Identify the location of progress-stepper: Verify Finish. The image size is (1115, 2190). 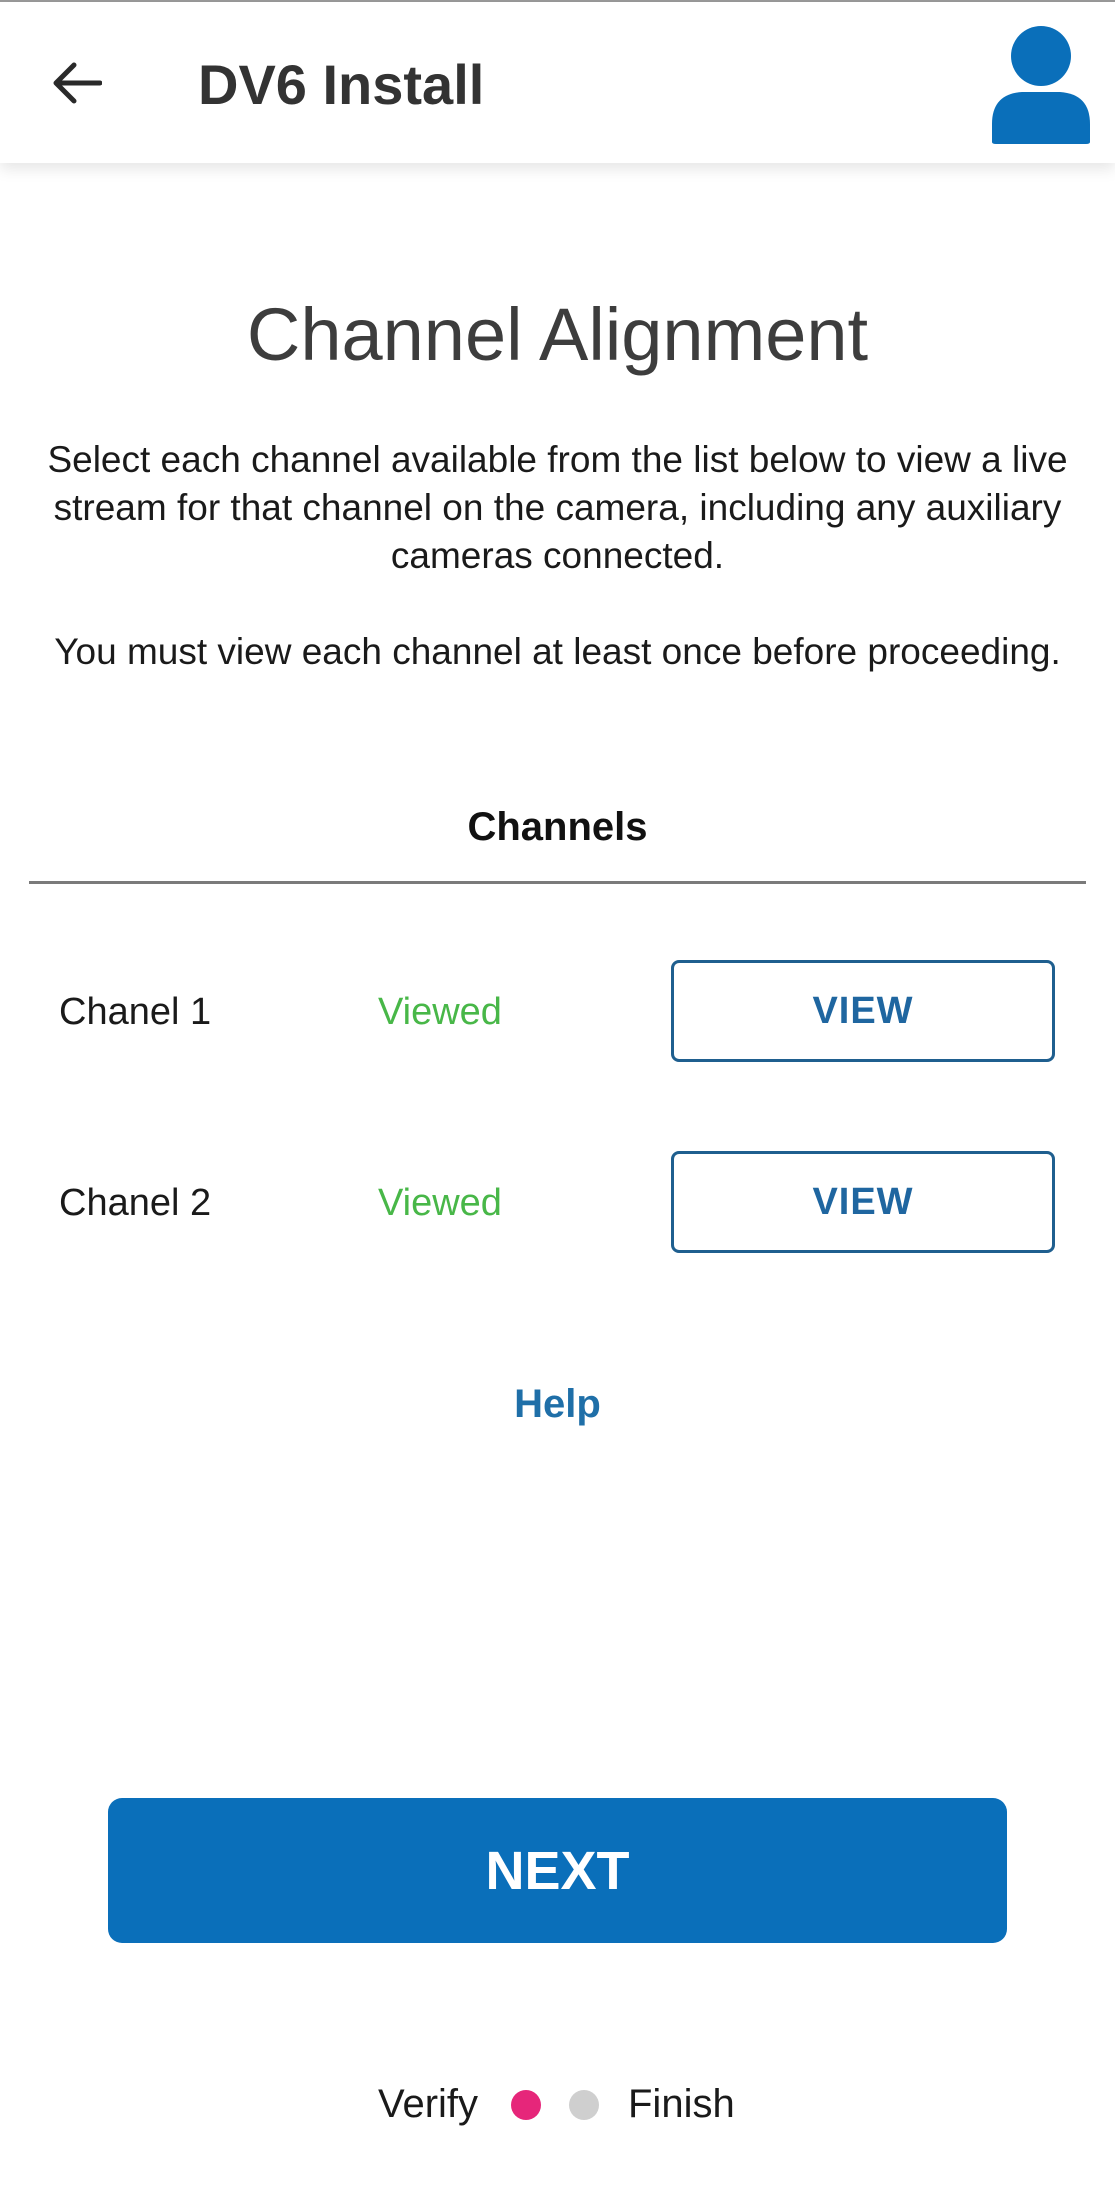
(557, 2104).